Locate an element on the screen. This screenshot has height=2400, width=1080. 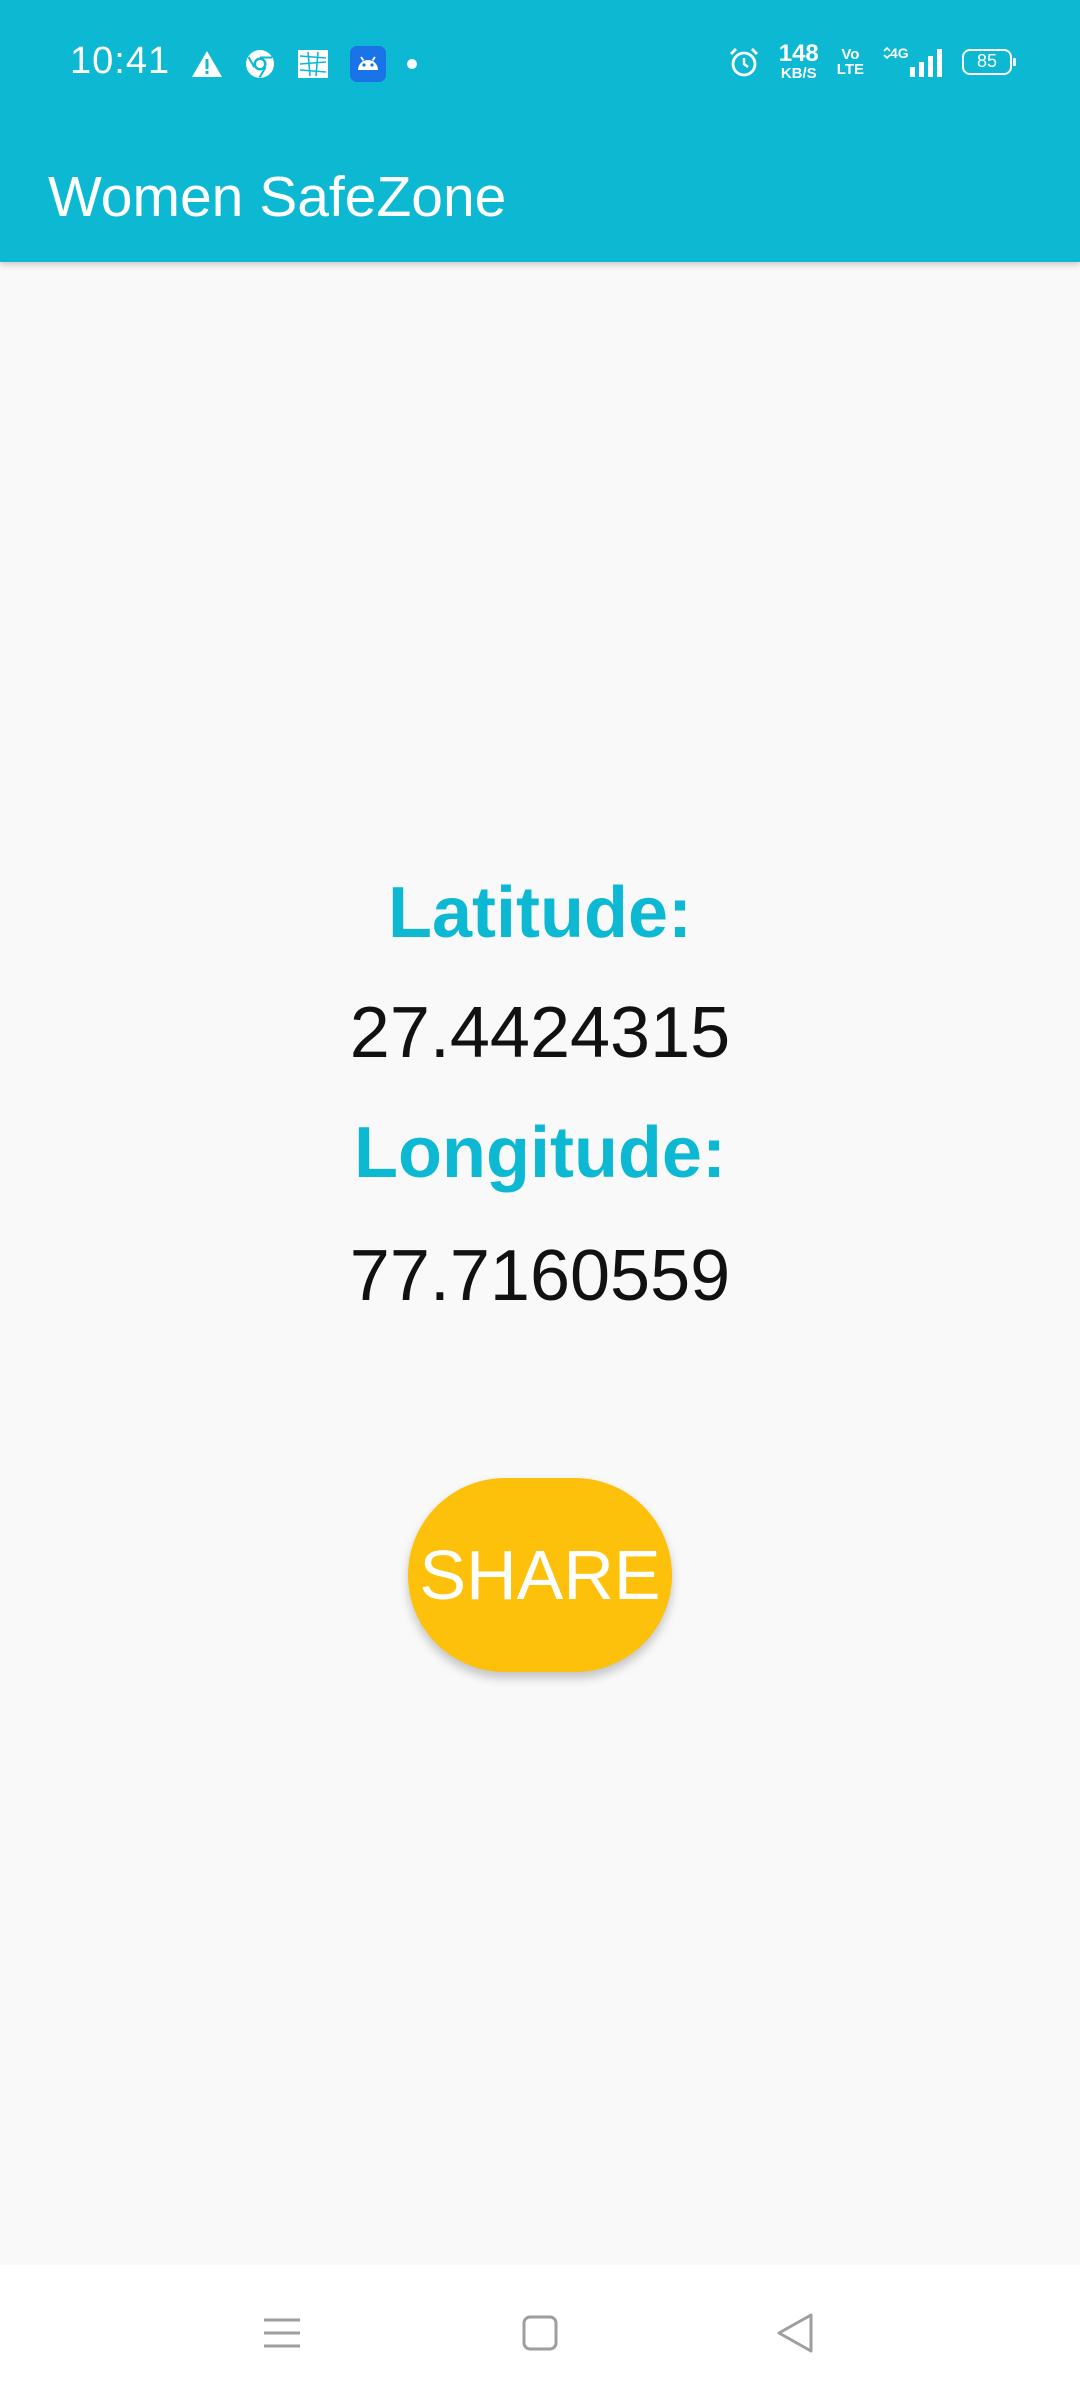
battery-icon: 85 is located at coordinates (989, 61).